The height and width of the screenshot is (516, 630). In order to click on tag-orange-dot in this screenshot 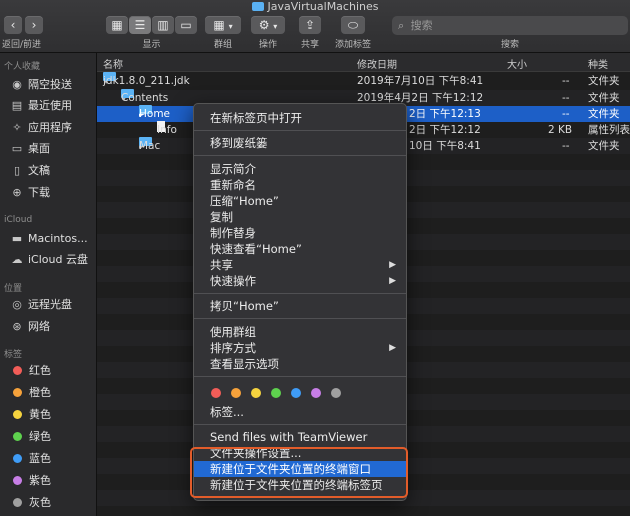, I will do `click(236, 393)`.